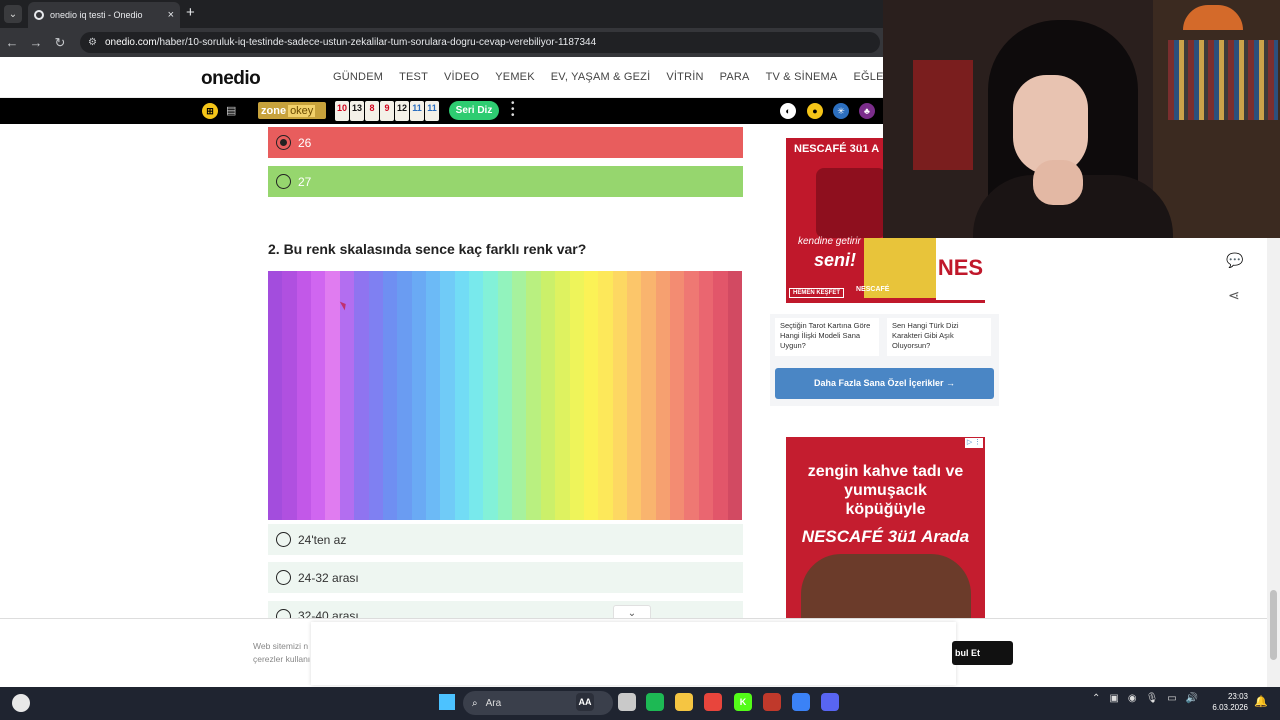 Image resolution: width=1280 pixels, height=720 pixels. I want to click on ad-cta-button: HEMEN KEŞFET, so click(817, 293).